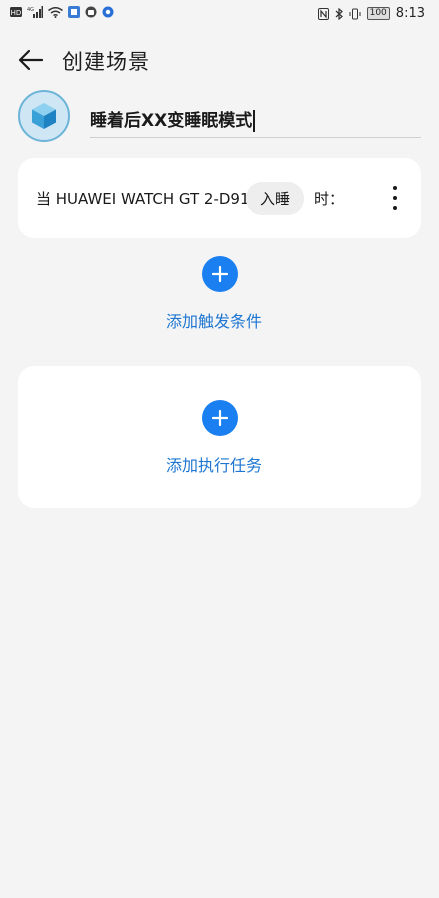  Describe the element at coordinates (410, 13) in the screenshot. I see `status-time: 8:13` at that location.